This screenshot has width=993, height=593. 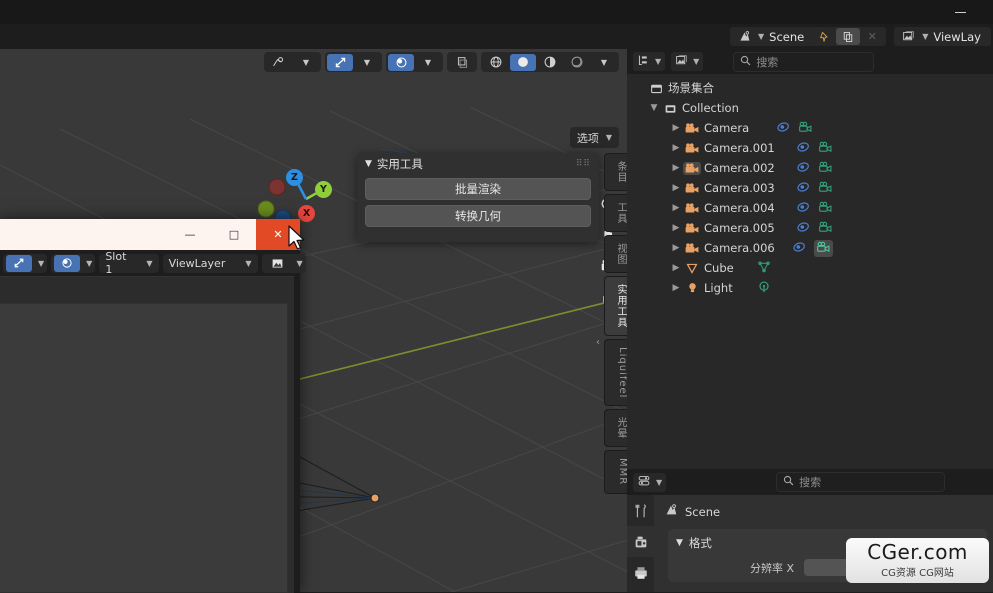 I want to click on utility-tools-panel-header: ▼ 实用工具 ⠿⠿, so click(x=478, y=164).